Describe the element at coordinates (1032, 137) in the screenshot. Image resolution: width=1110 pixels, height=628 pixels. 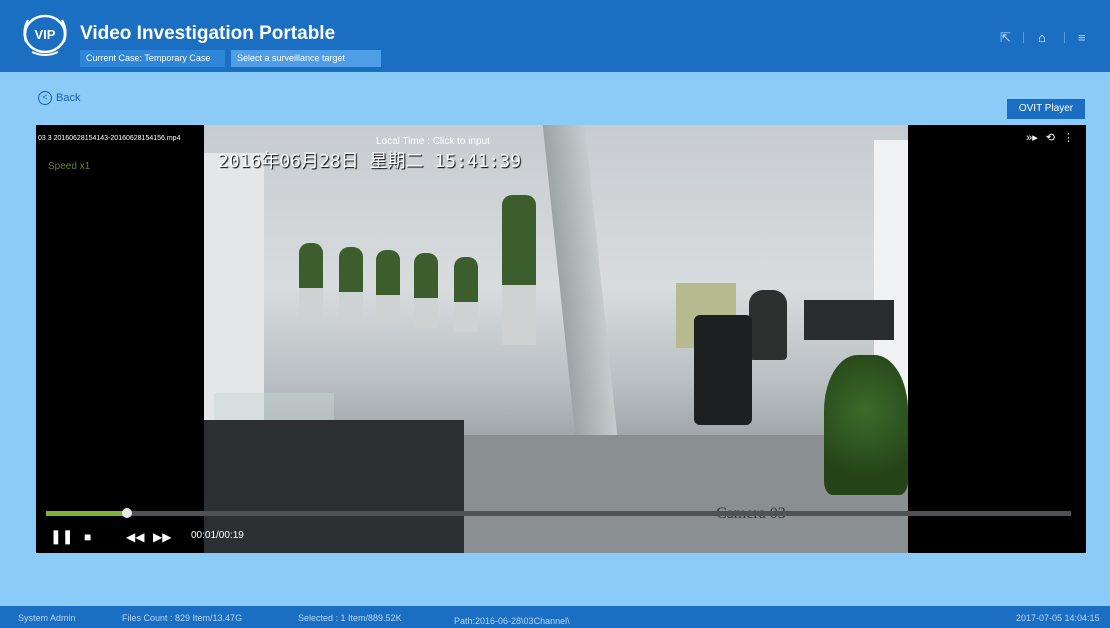
I see `fast-forward-toggle-icon: »▸` at that location.